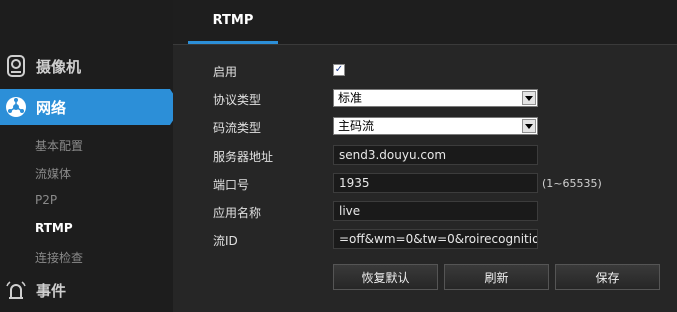  Describe the element at coordinates (51, 107) in the screenshot. I see `sidebar-category-network-label: 网络` at that location.